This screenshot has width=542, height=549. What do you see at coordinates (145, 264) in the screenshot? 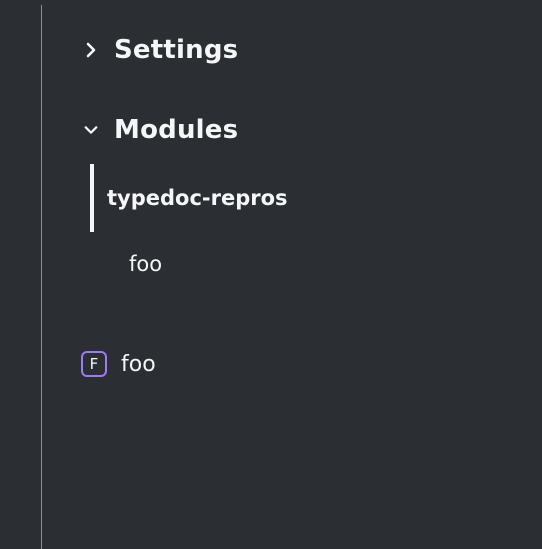
I see `module-link-foo: foo` at bounding box center [145, 264].